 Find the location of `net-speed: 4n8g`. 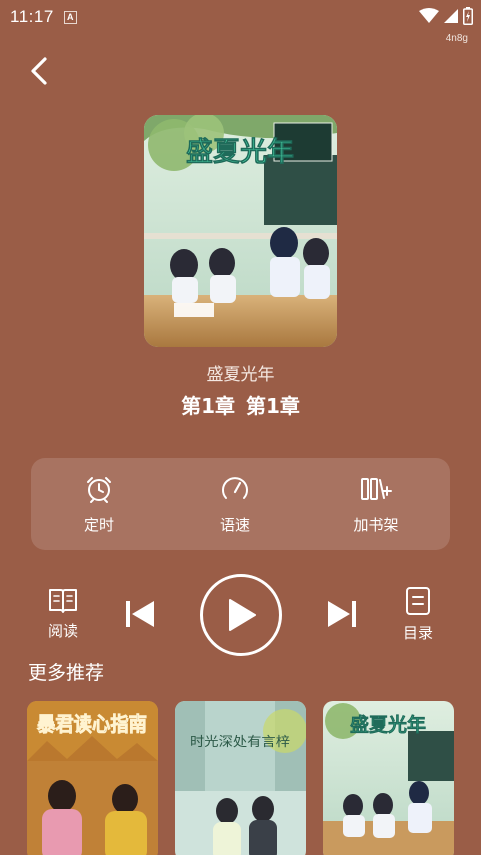

net-speed: 4n8g is located at coordinates (456, 38).